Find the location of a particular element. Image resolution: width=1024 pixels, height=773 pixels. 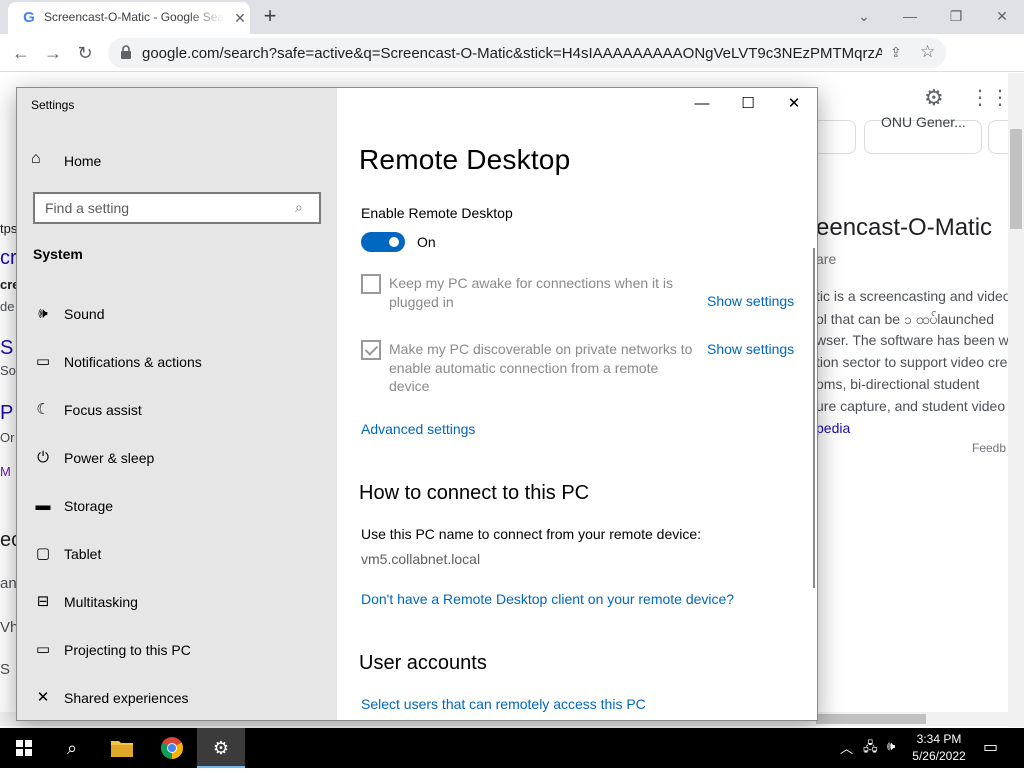

sidebar-item-multitasking: ⊟ Multitasking is located at coordinates (177, 602).